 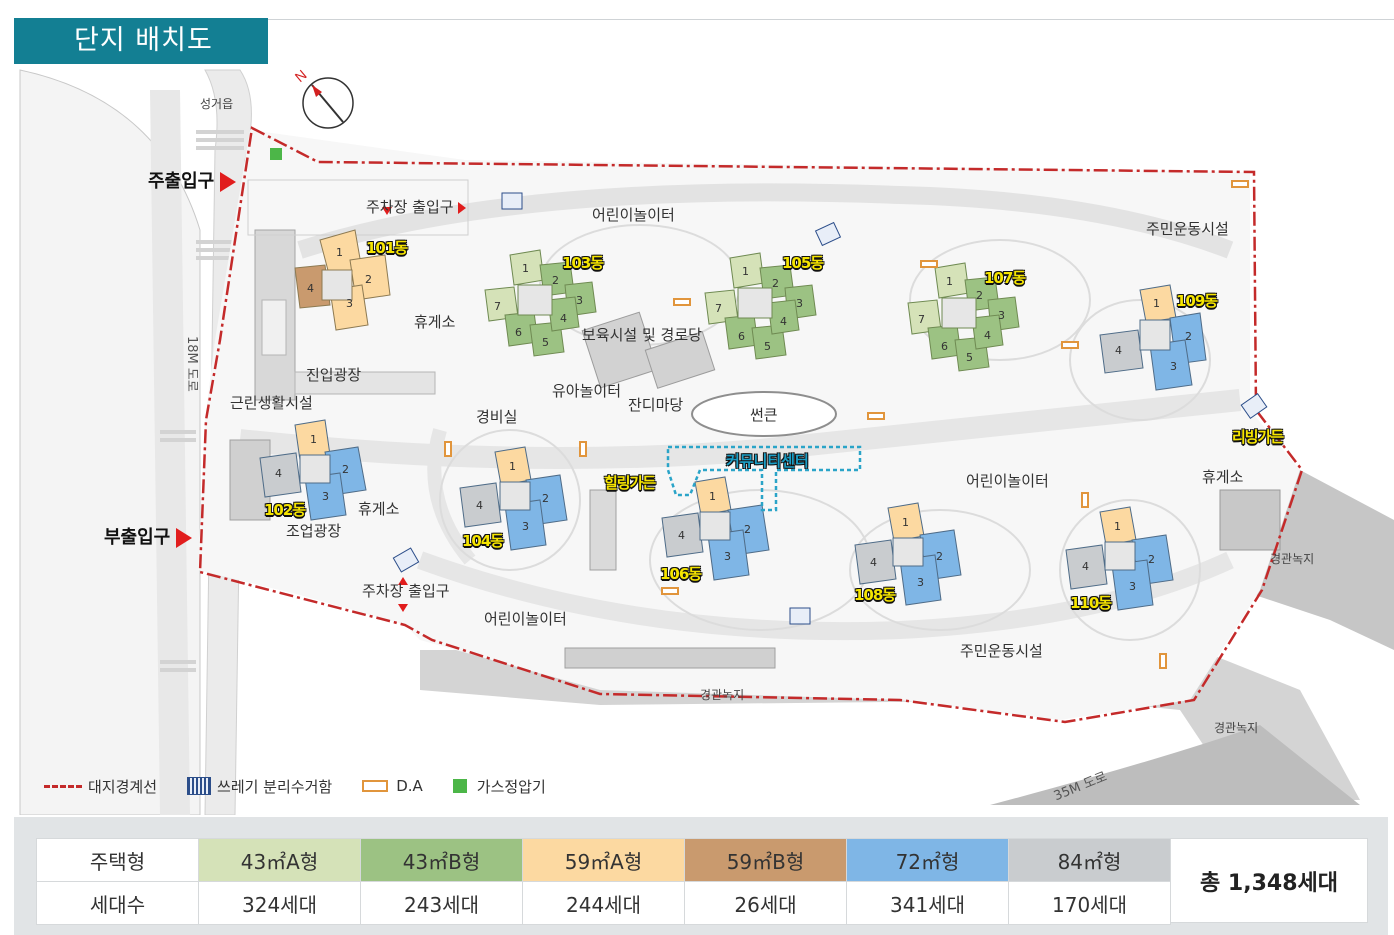 I want to click on trash-bin-icon, so click(x=199, y=786).